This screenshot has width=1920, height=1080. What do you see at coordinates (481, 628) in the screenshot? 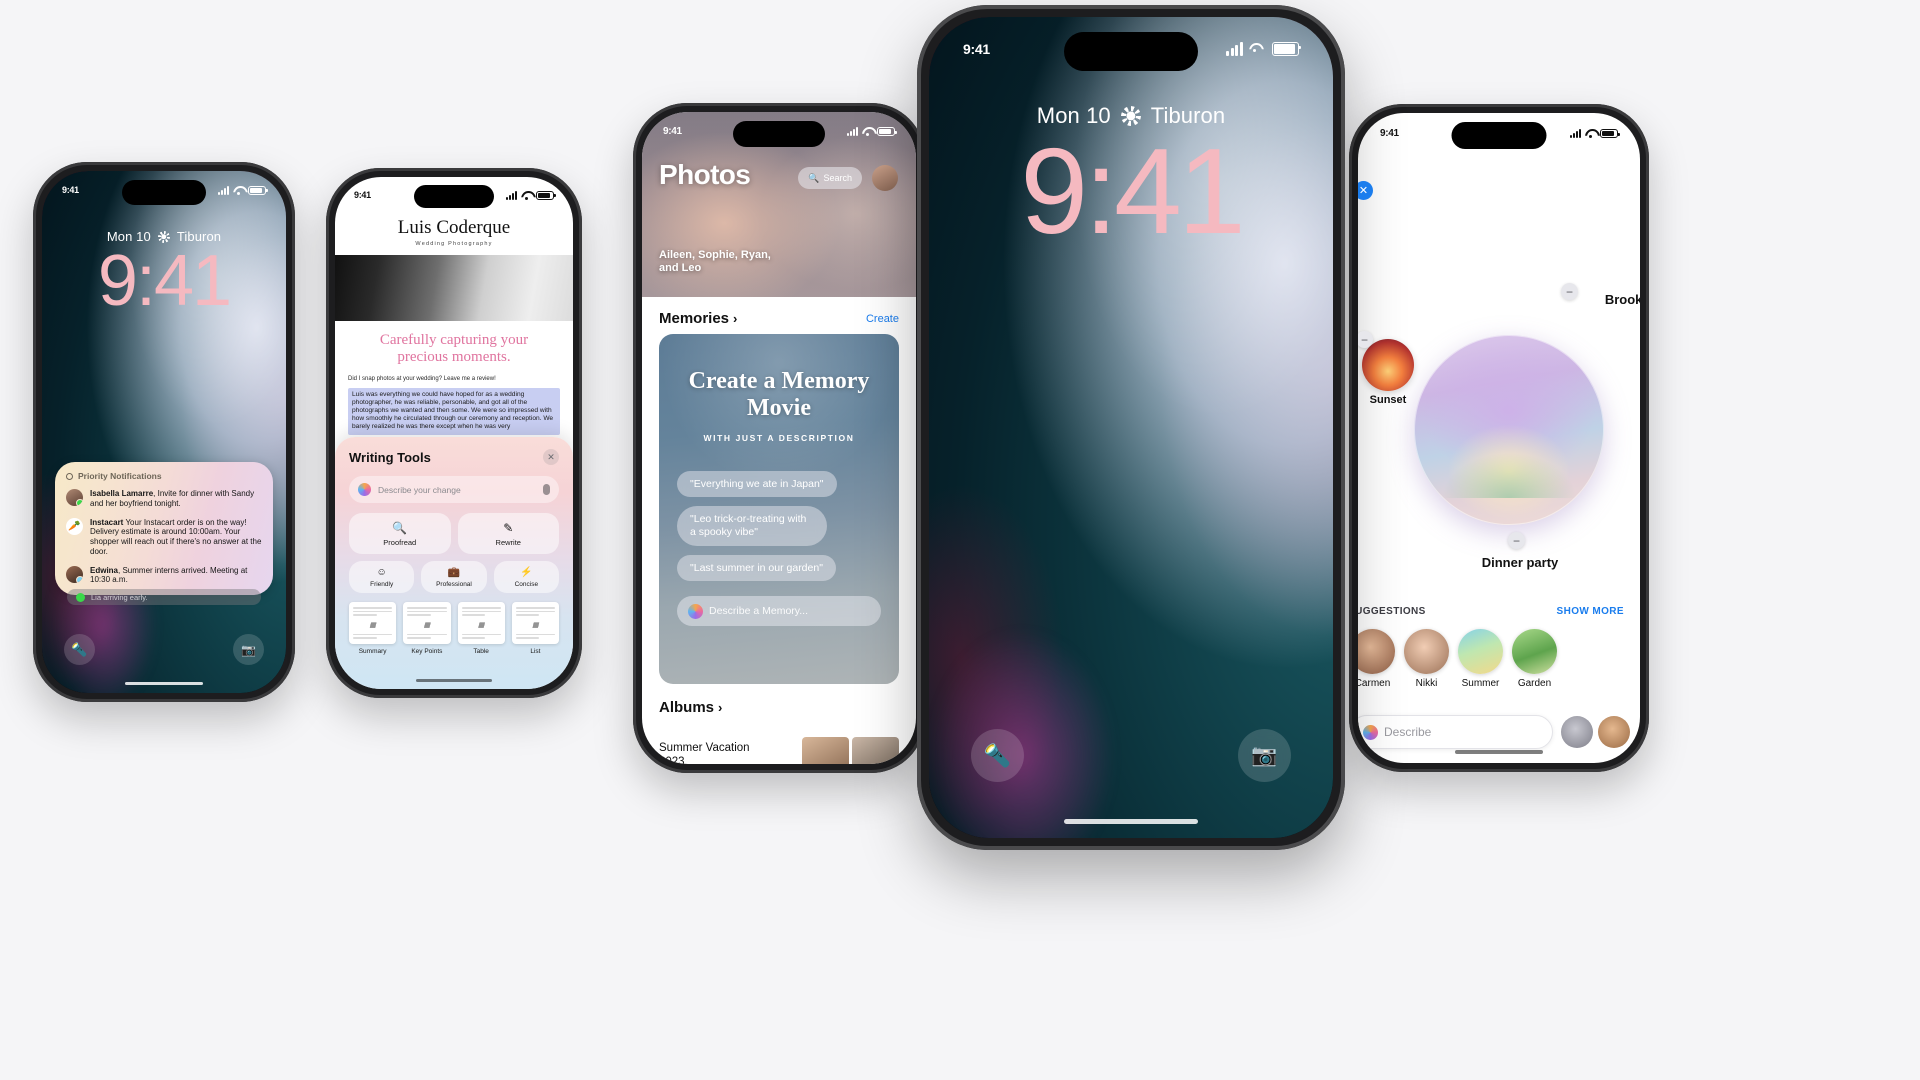
I see `table-button: ▦ Table` at bounding box center [481, 628].